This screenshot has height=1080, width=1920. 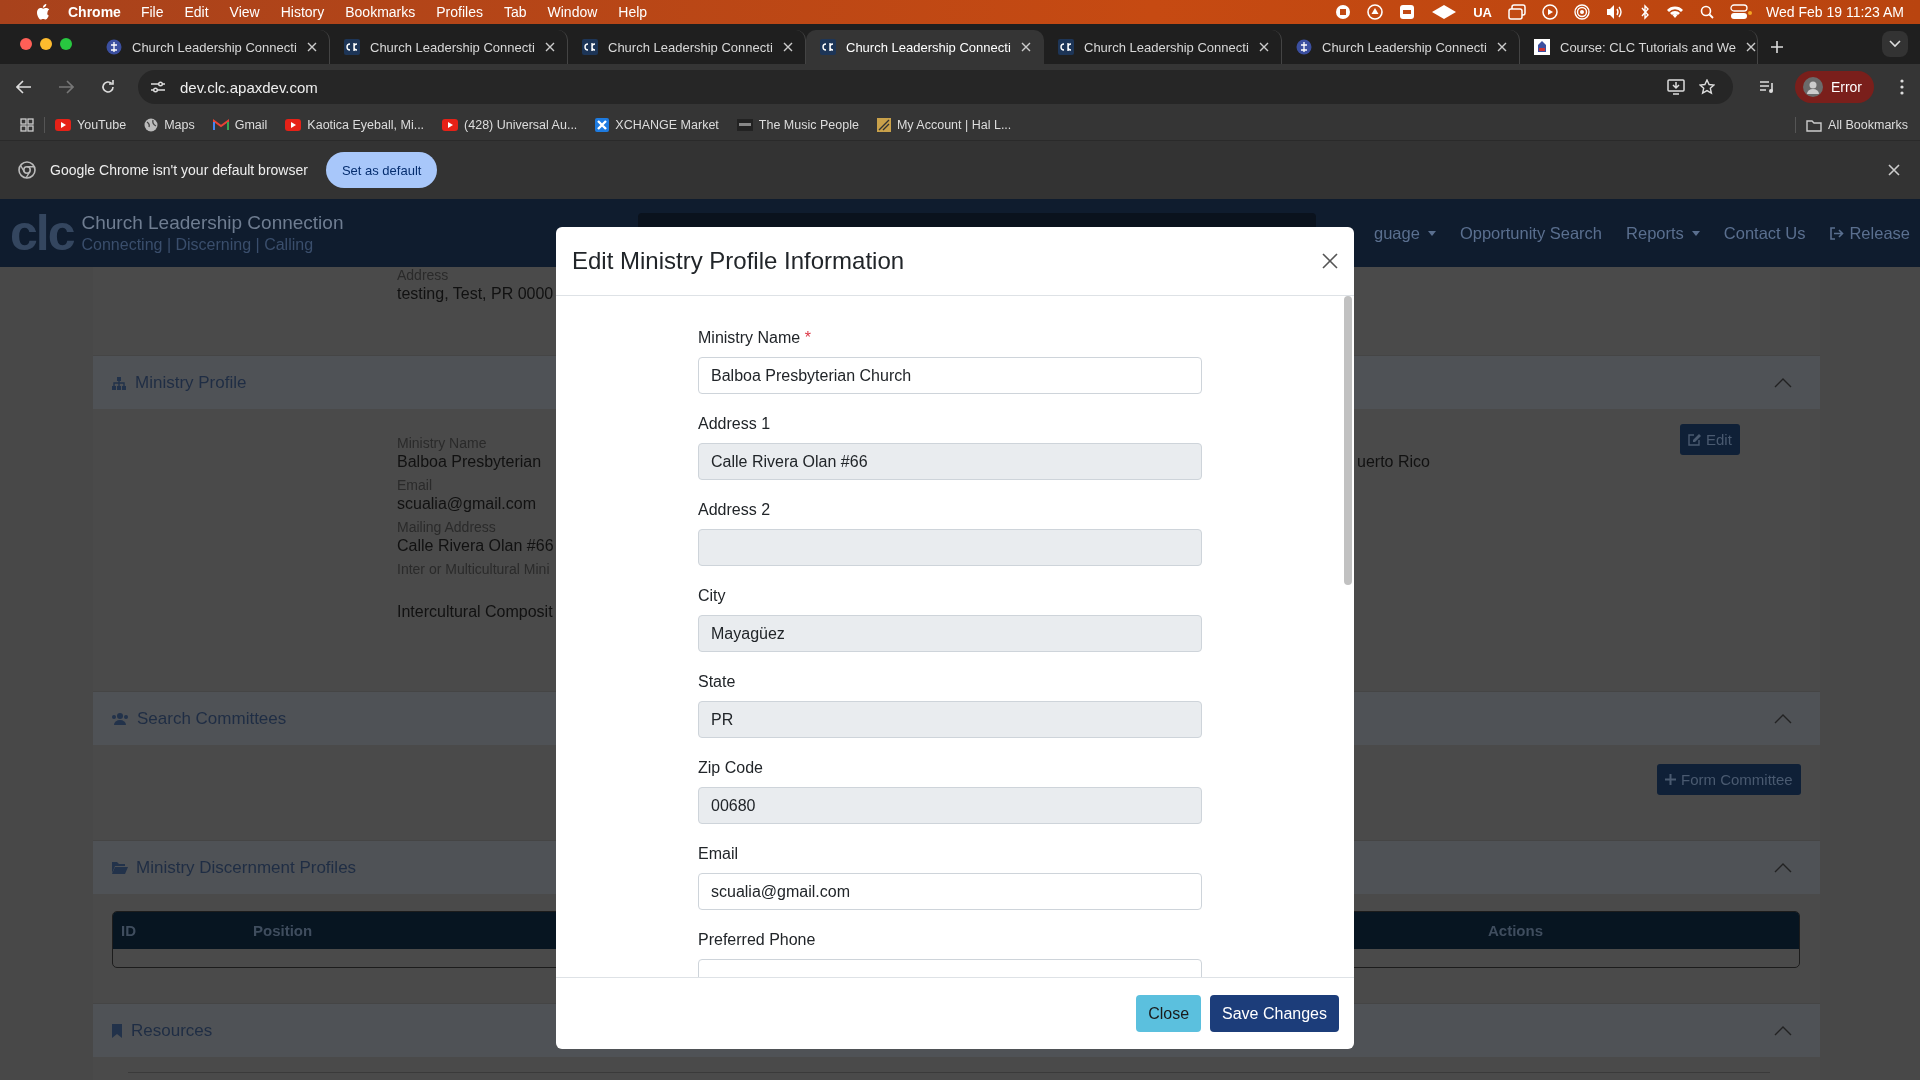 I want to click on browser-tab: Church Leadership Connecti, so click(x=925, y=47).